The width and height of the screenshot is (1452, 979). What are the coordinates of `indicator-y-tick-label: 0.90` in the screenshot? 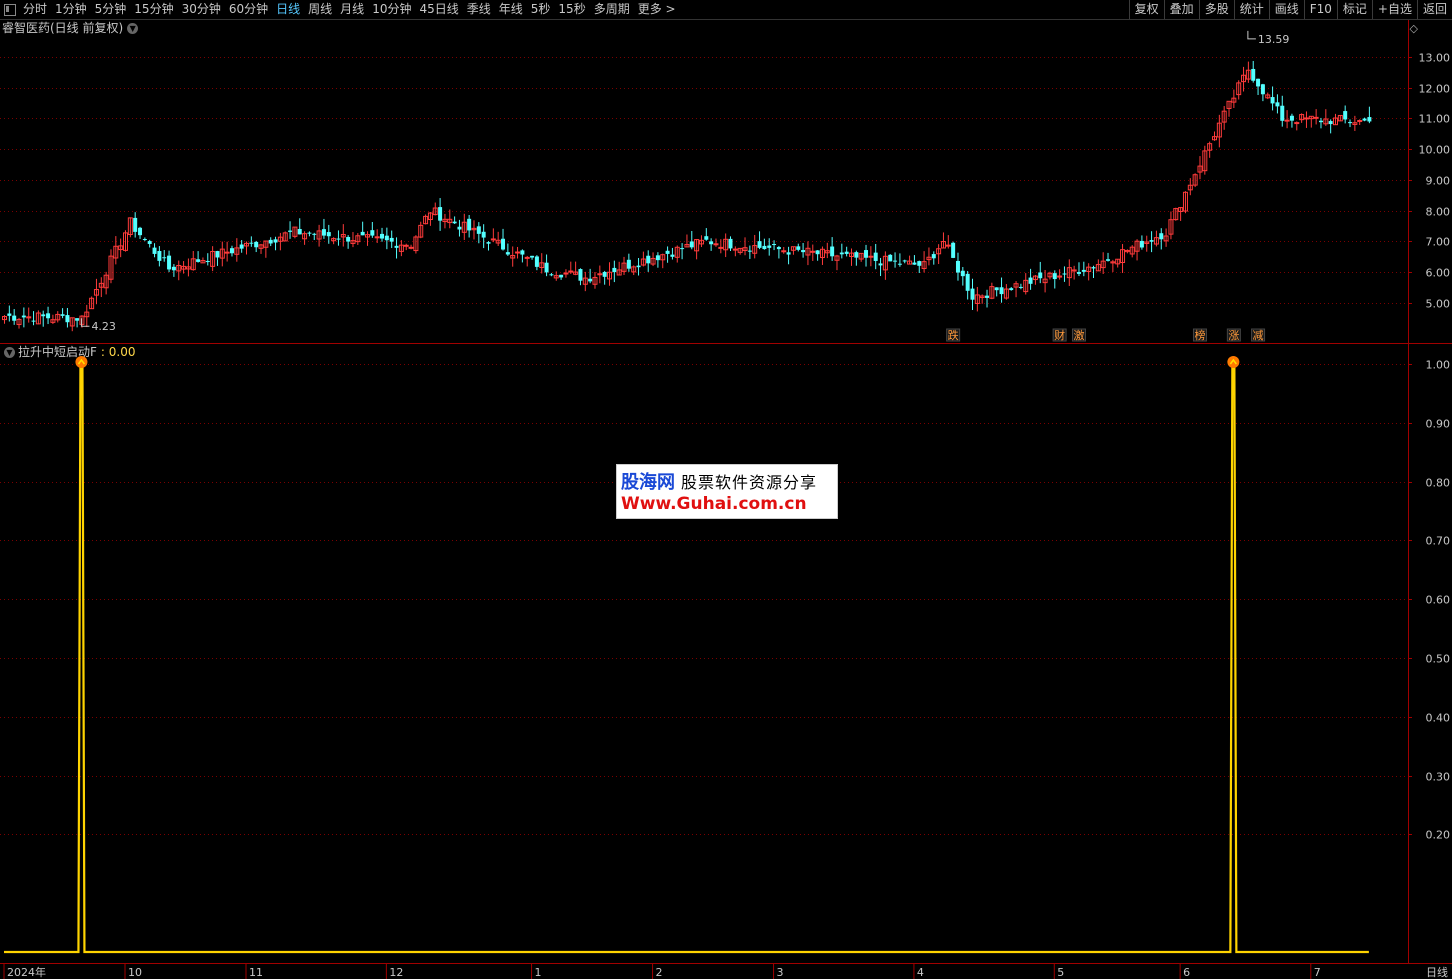 It's located at (1438, 424).